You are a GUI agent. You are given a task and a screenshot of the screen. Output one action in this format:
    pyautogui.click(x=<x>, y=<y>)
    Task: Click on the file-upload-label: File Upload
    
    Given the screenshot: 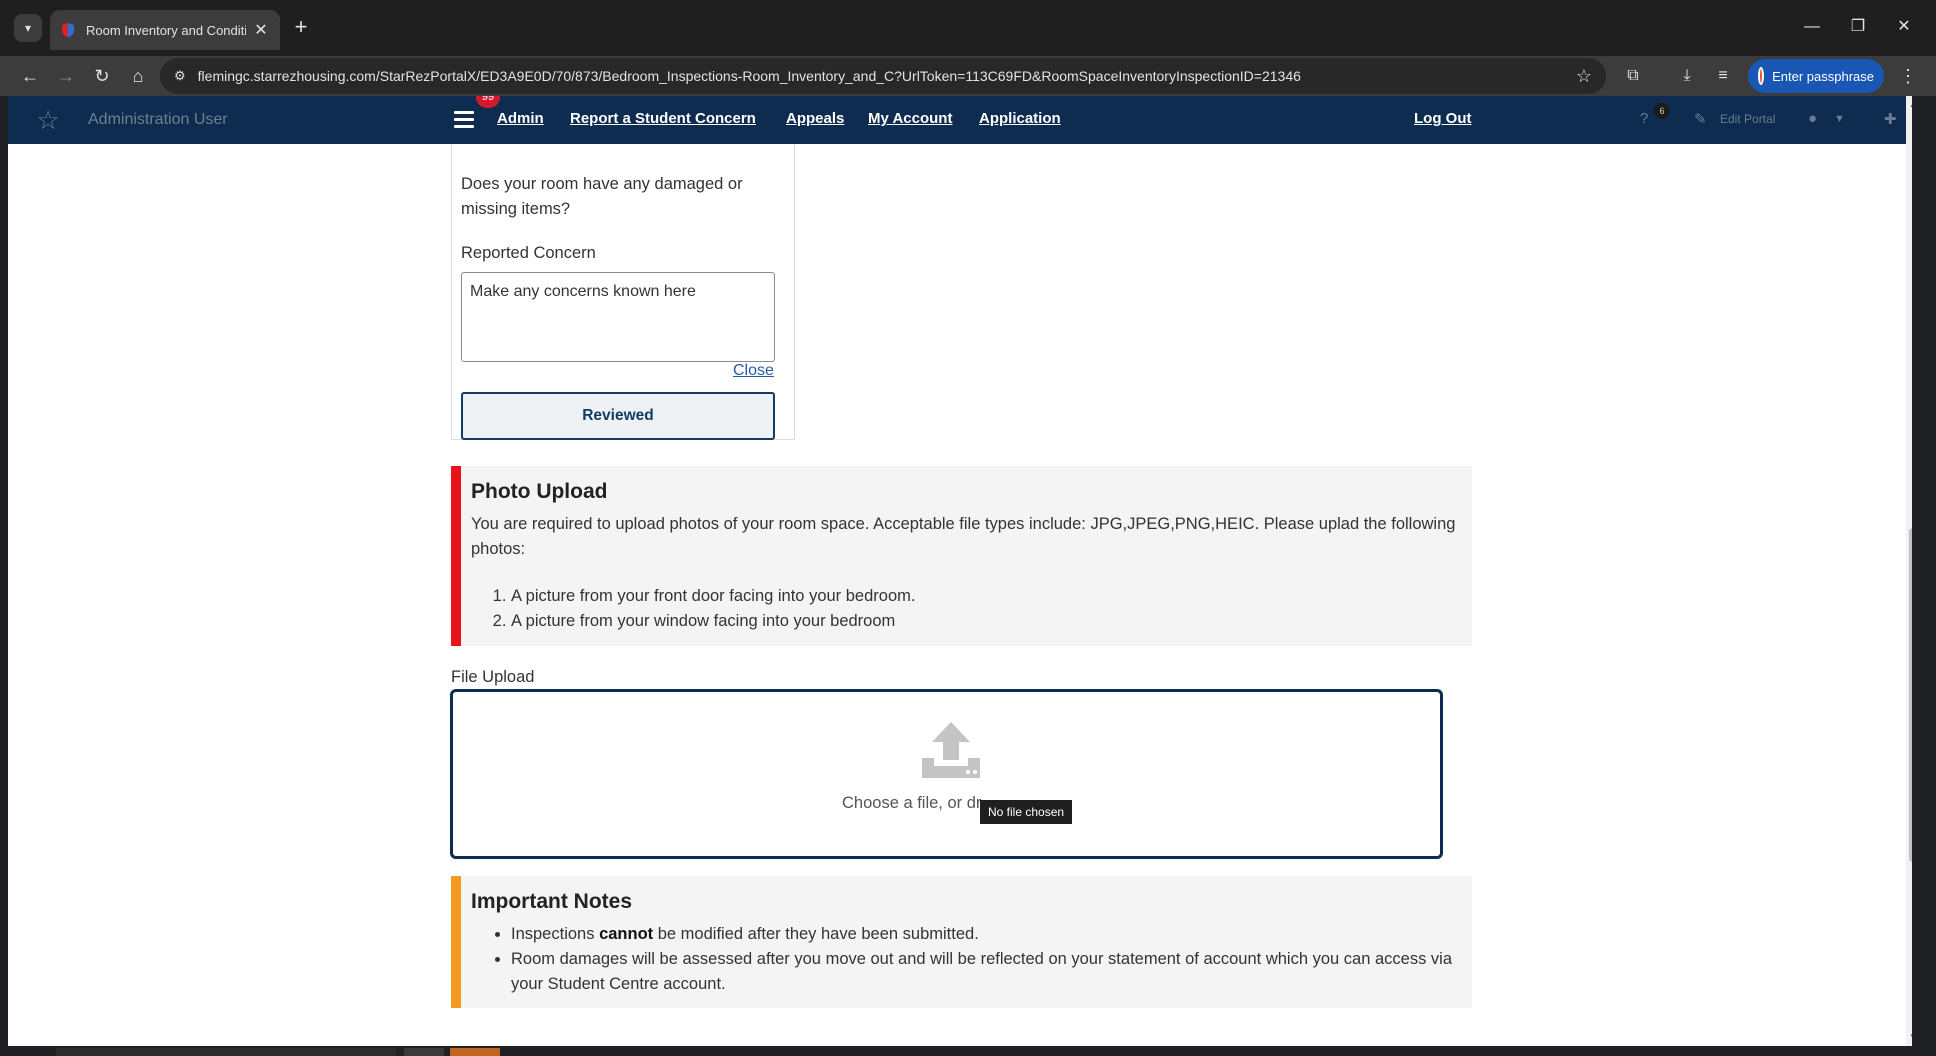 What is the action you would take?
    pyautogui.click(x=493, y=677)
    